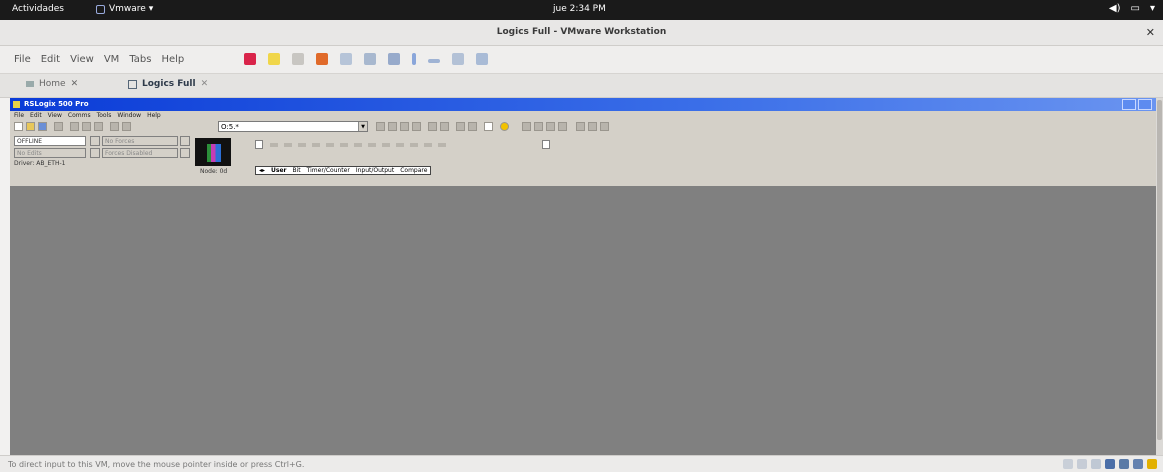 This screenshot has height=472, width=1163. What do you see at coordinates (1152, 8) in the screenshot?
I see `power-menu-icon: ▾` at bounding box center [1152, 8].